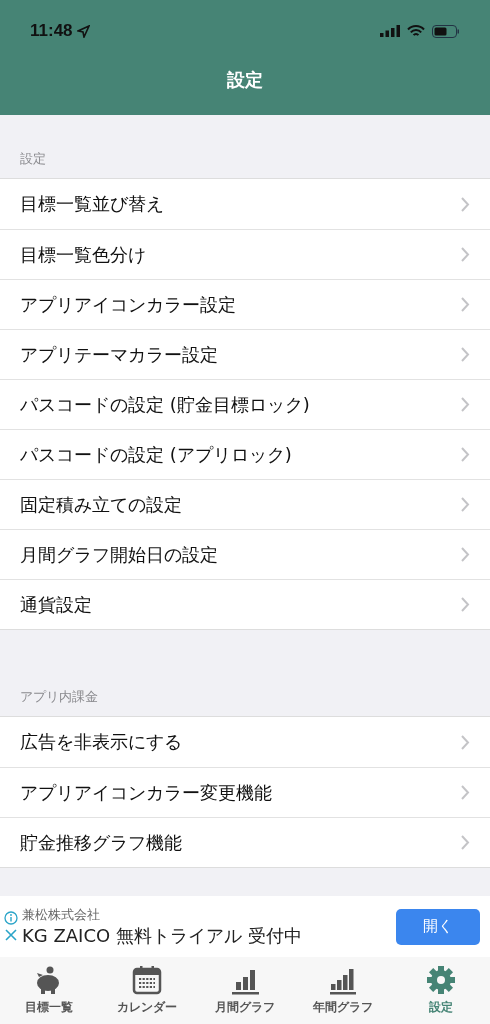 The height and width of the screenshot is (1024, 490). What do you see at coordinates (49, 1007) in the screenshot?
I see `tab-label: 目標一覧` at bounding box center [49, 1007].